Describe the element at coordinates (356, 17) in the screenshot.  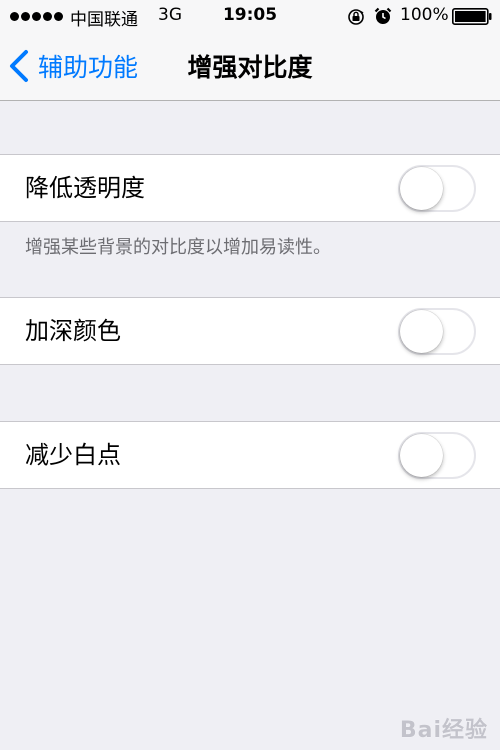
I see `rotation-lock-icon` at that location.